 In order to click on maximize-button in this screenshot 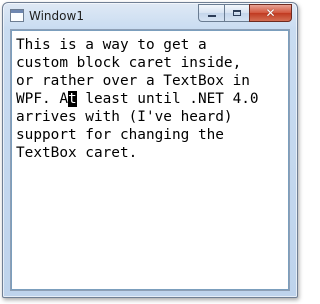, I will do `click(236, 13)`.